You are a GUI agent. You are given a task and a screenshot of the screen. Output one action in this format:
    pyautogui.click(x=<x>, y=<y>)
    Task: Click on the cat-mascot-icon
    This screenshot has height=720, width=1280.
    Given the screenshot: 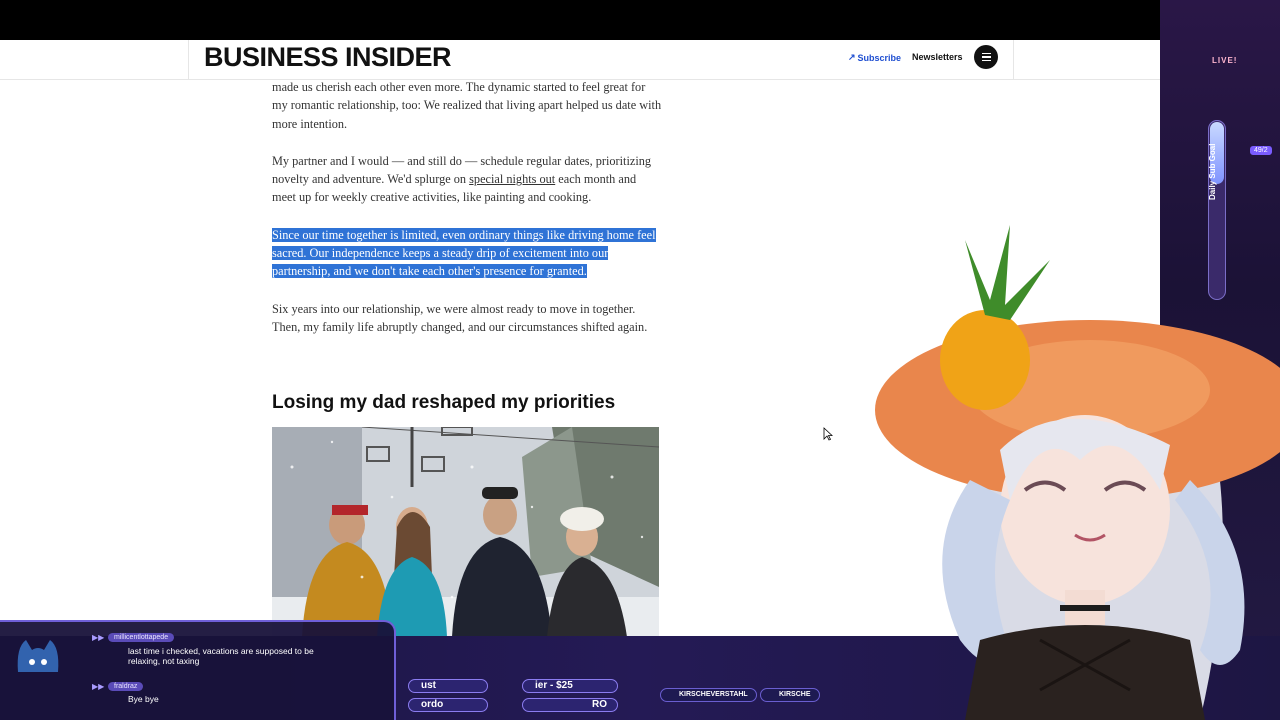 What is the action you would take?
    pyautogui.click(x=38, y=656)
    